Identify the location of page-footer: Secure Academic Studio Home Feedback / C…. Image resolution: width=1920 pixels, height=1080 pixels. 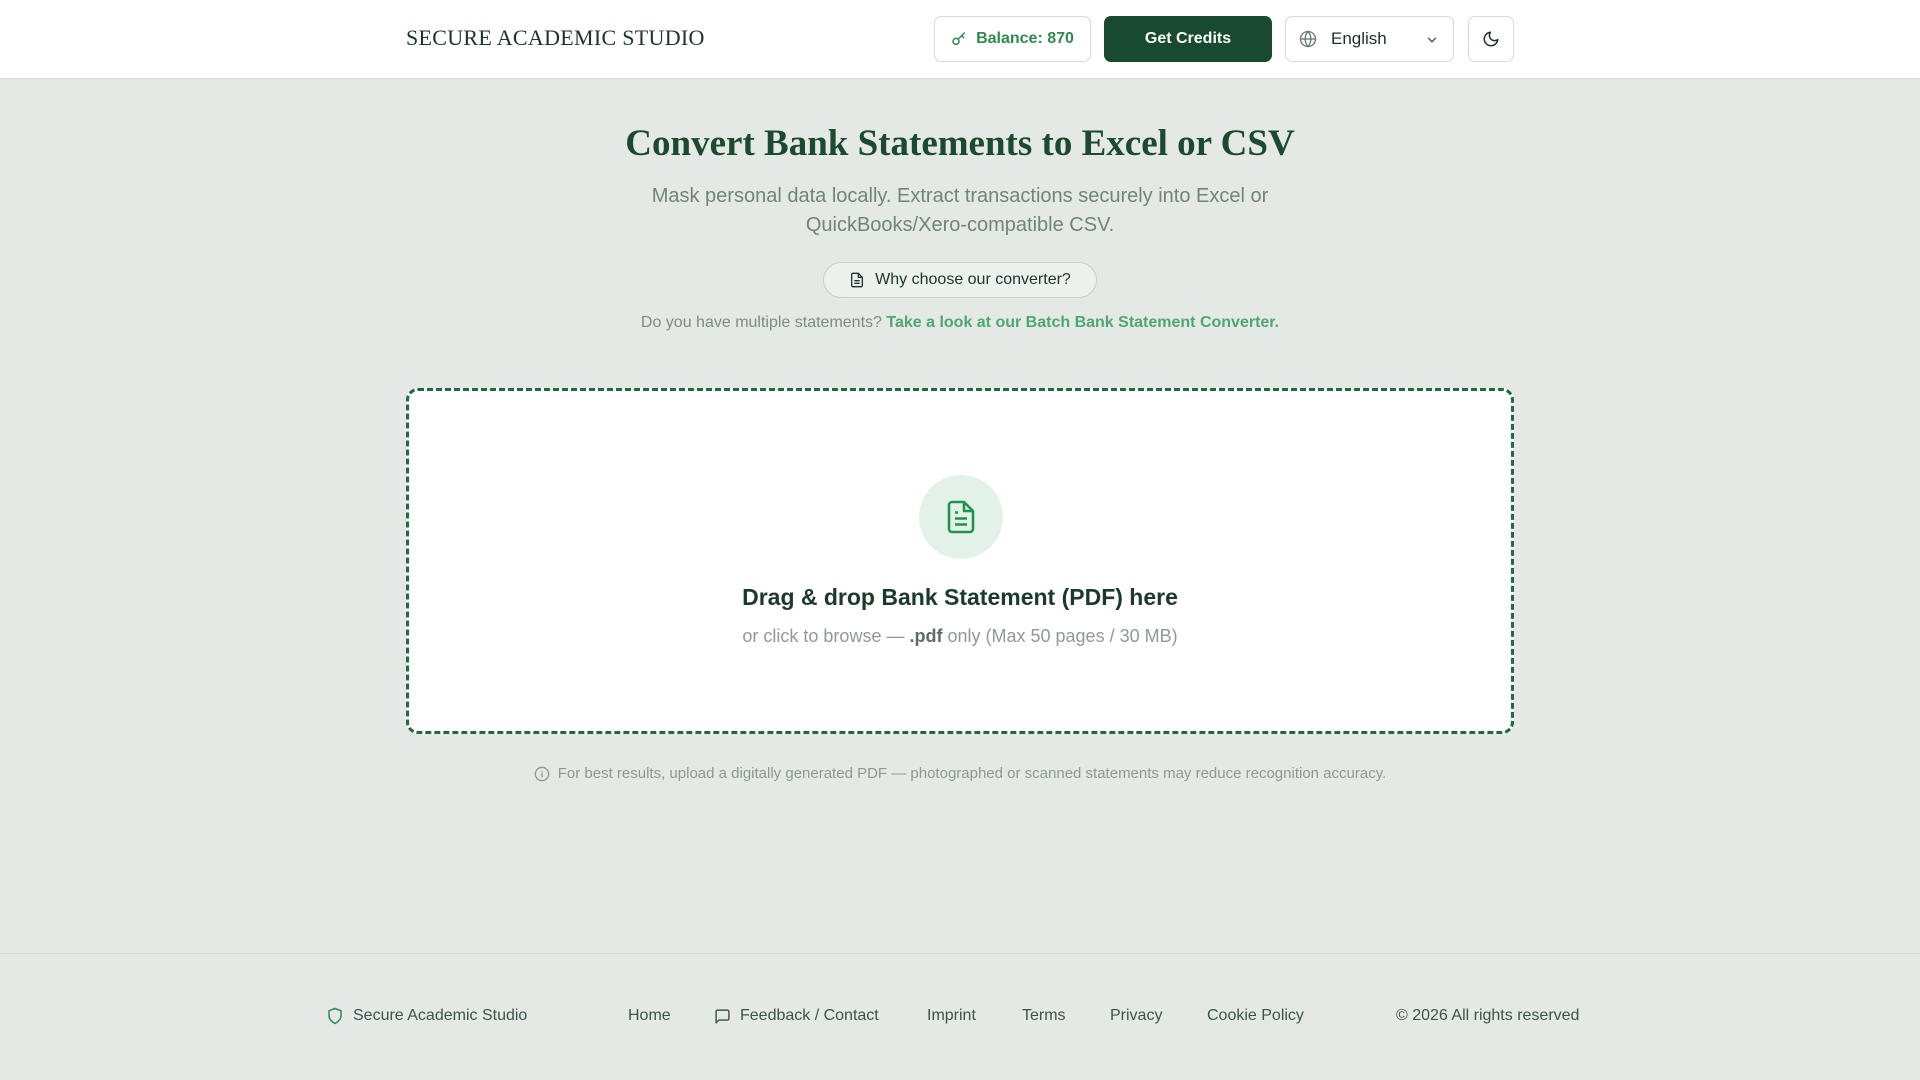
(960, 1016).